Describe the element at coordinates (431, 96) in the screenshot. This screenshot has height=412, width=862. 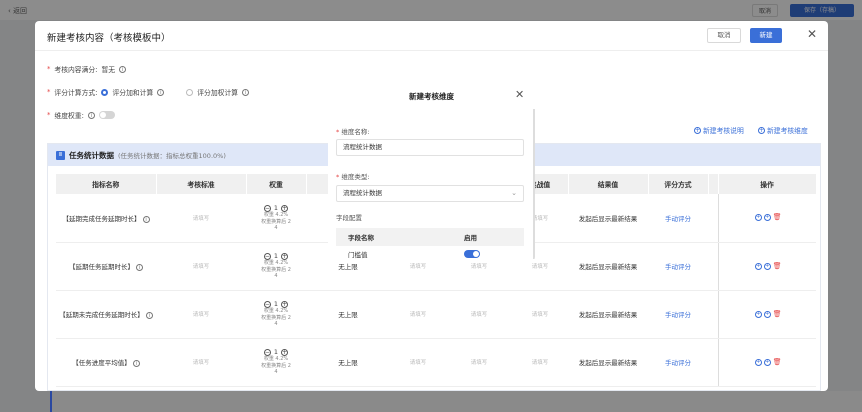
I see `dialog-title: 新建考核维度` at that location.